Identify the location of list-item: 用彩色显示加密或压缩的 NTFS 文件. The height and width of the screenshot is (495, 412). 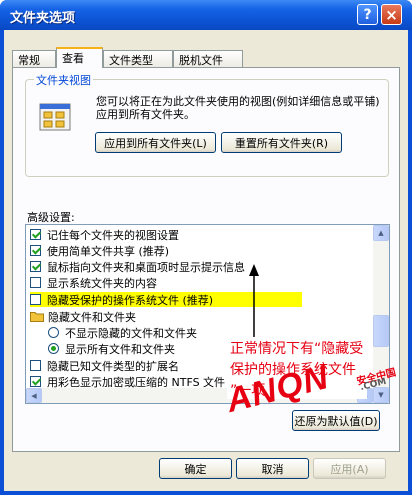
(127, 381).